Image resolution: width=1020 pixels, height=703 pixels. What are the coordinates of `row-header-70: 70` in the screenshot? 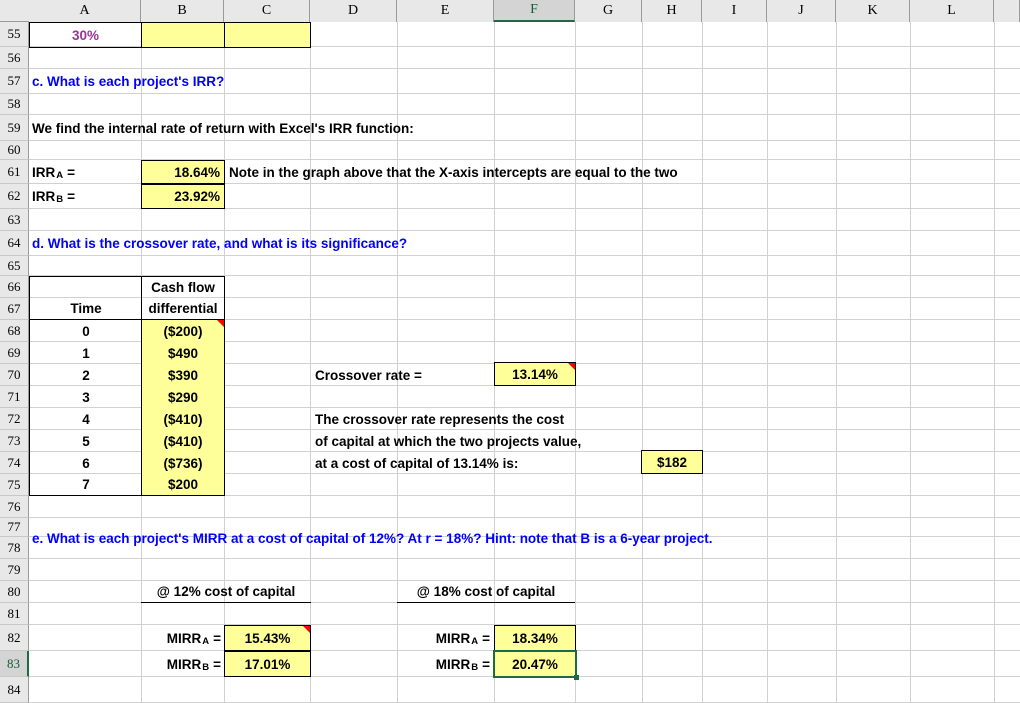 It's located at (14, 375).